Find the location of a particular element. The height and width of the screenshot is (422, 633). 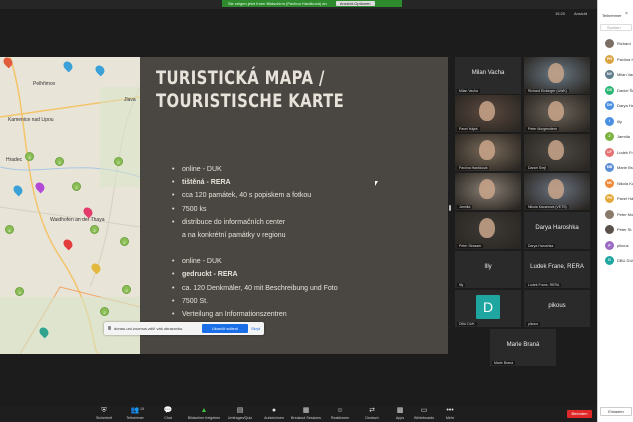

toolbar-label: Bildschirm freigeben is located at coordinates (204, 418).